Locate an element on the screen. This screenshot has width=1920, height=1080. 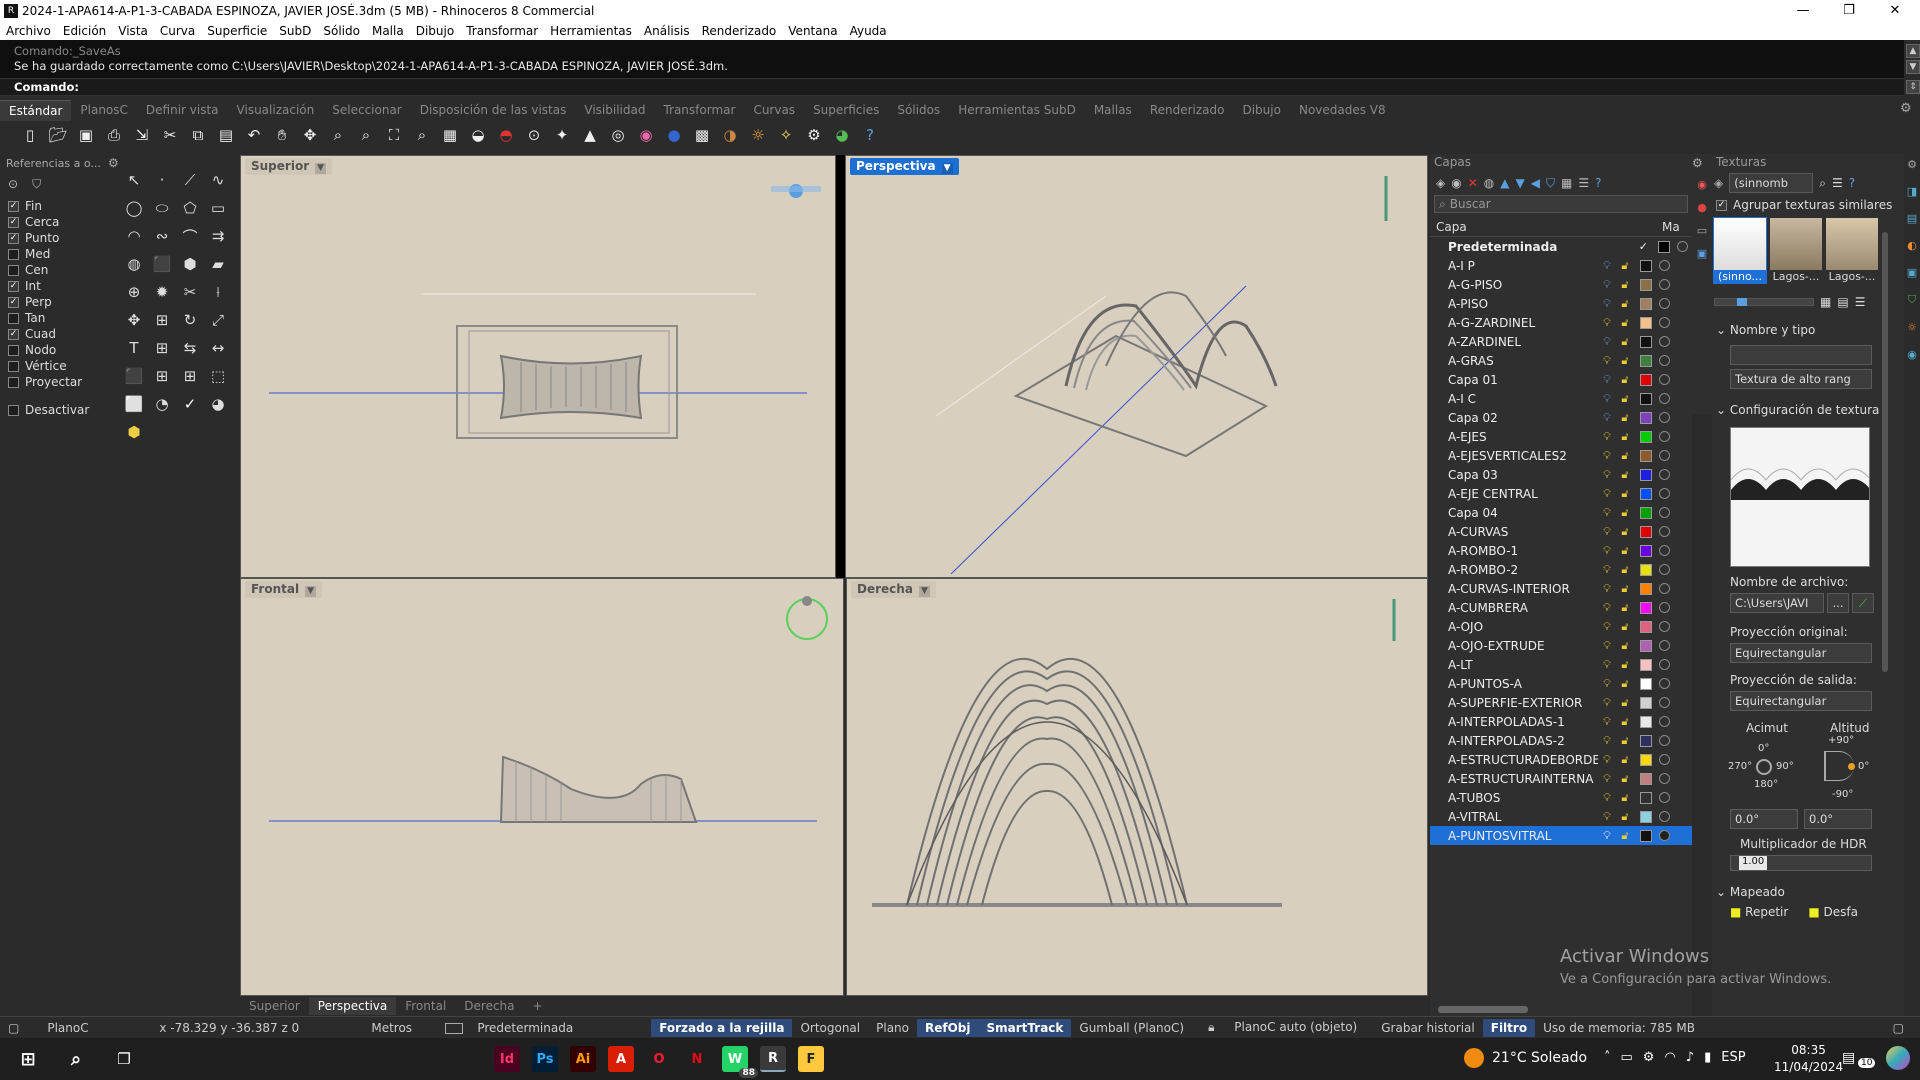
zoom-extents-icon: ⛶ is located at coordinates (394, 135).